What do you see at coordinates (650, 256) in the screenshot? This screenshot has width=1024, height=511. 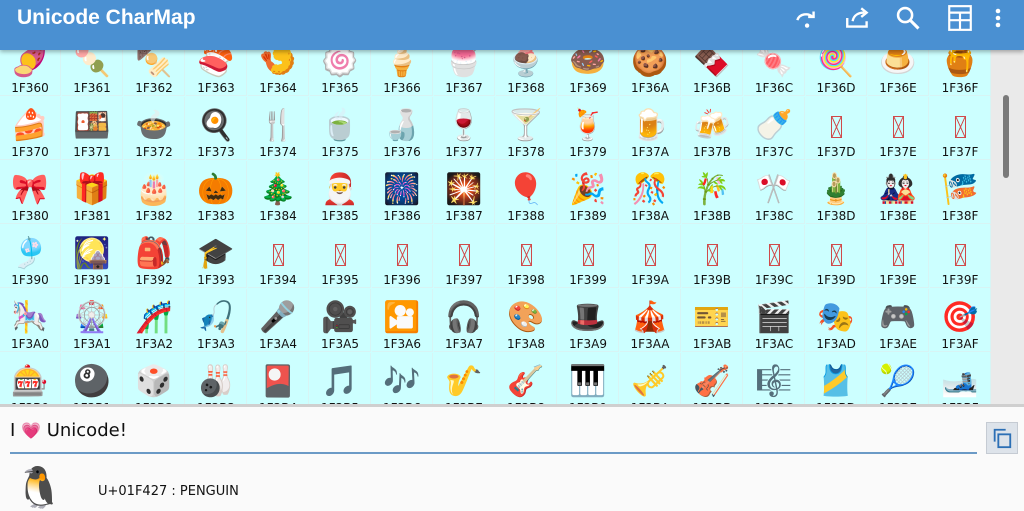 I see `char-cell: 1F39A` at bounding box center [650, 256].